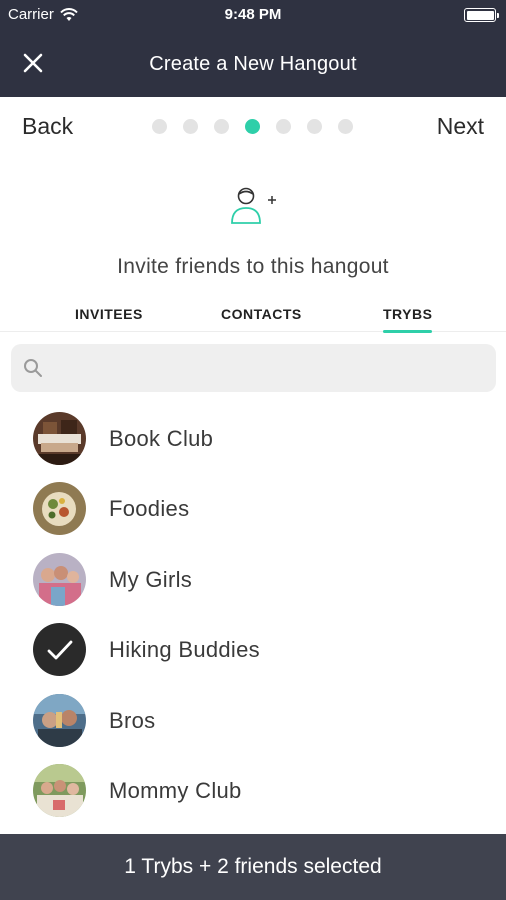  I want to click on tab-invitees: INVITEES, so click(109, 314).